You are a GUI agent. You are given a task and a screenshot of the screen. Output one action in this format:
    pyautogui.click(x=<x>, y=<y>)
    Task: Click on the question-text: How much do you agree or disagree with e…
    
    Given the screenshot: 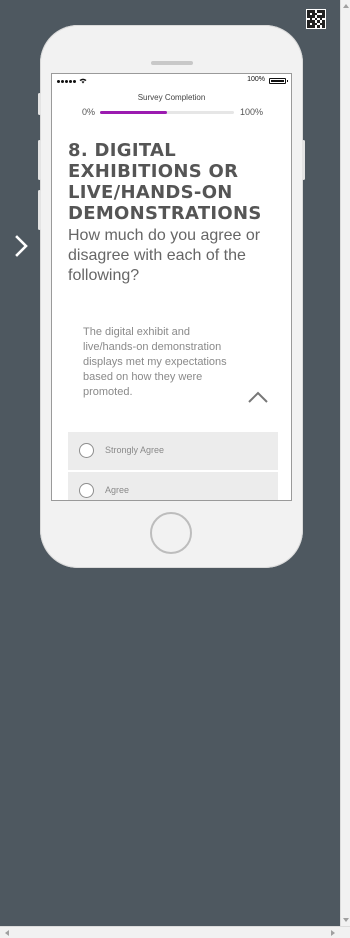 What is the action you would take?
    pyautogui.click(x=164, y=255)
    